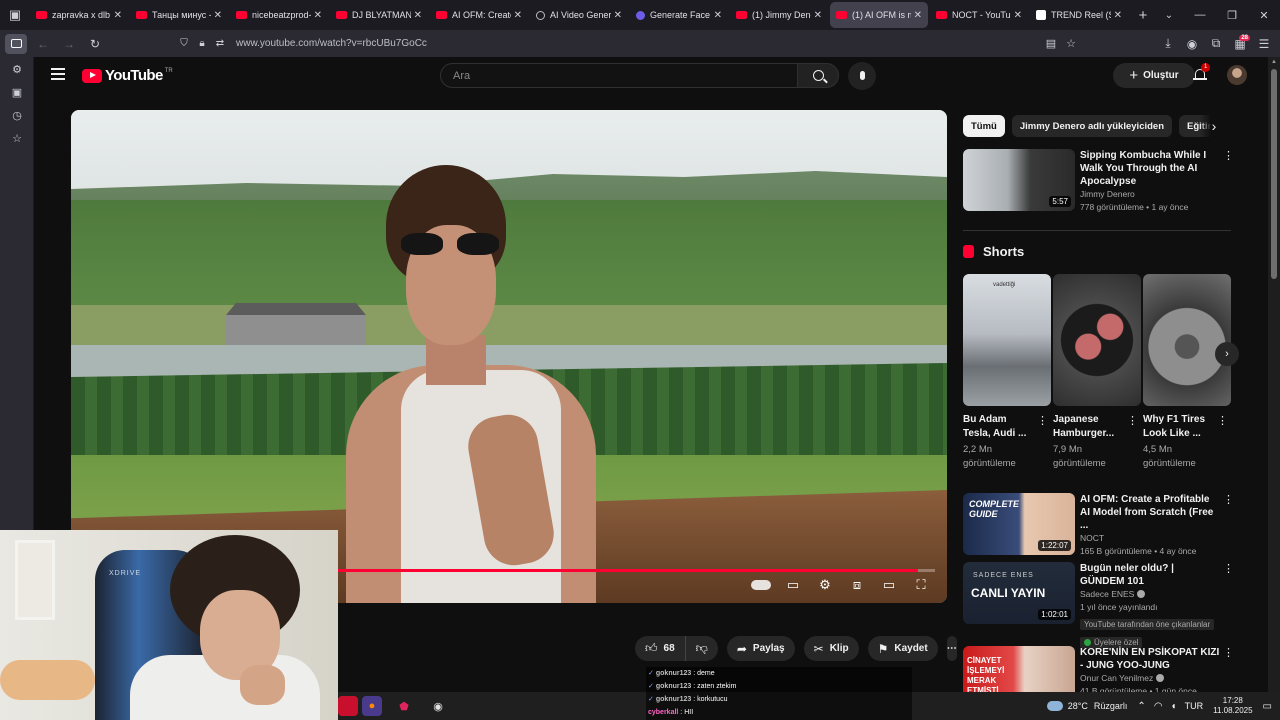  Describe the element at coordinates (1071, 43) in the screenshot. I see `bookmark-star-icon: ☆` at that location.